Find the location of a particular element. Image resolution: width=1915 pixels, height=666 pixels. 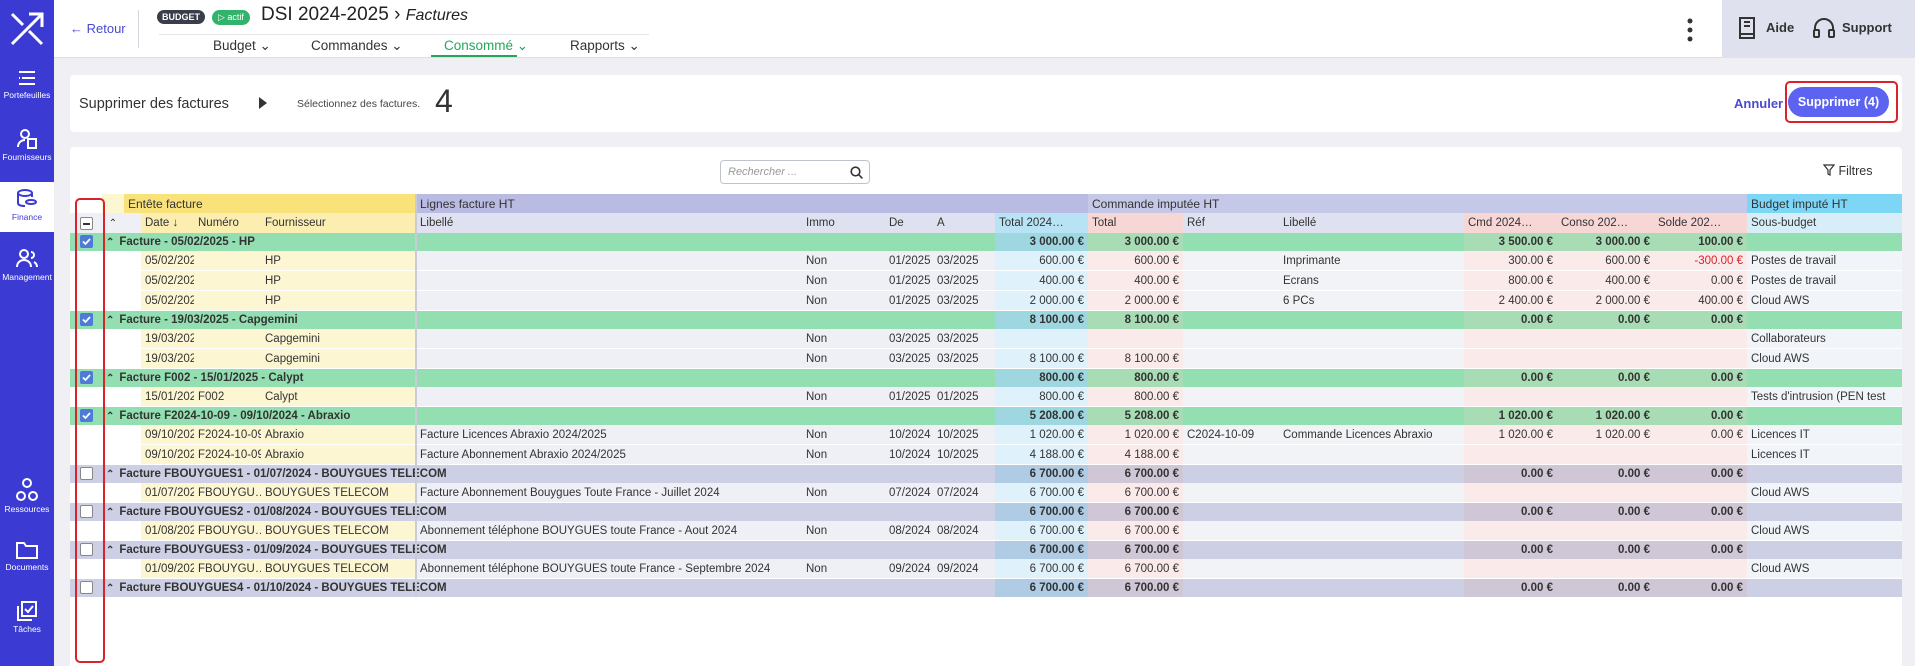

frozen-column-divider is located at coordinates (416, 395).